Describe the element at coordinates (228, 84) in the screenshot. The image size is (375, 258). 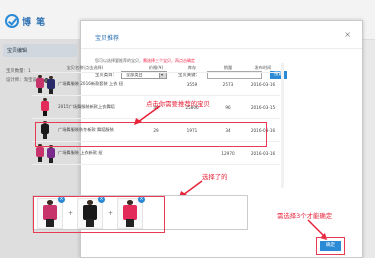
I see `product-sales: 2573` at that location.